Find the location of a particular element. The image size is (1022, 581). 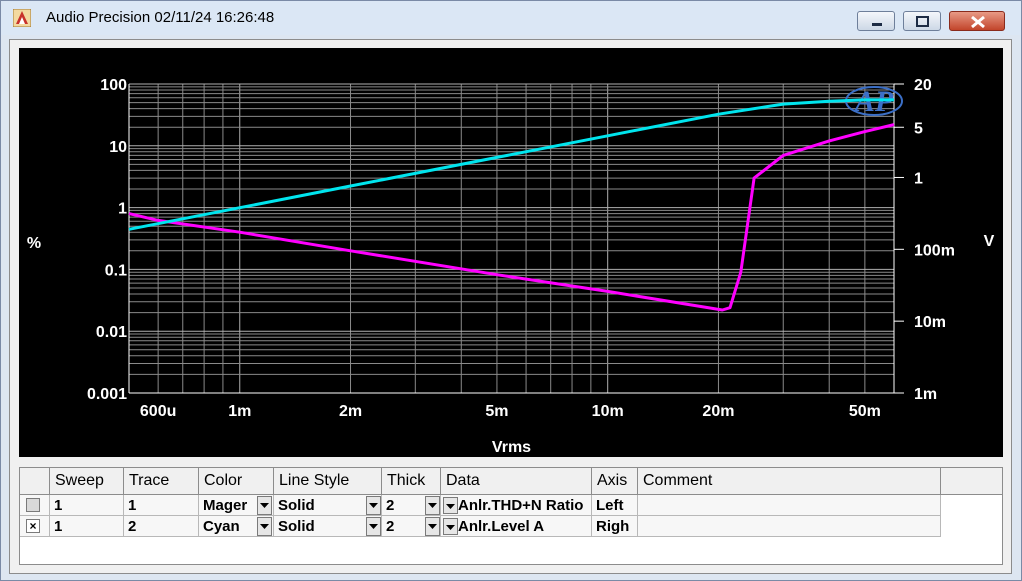

maximize-icon is located at coordinates (922, 21).